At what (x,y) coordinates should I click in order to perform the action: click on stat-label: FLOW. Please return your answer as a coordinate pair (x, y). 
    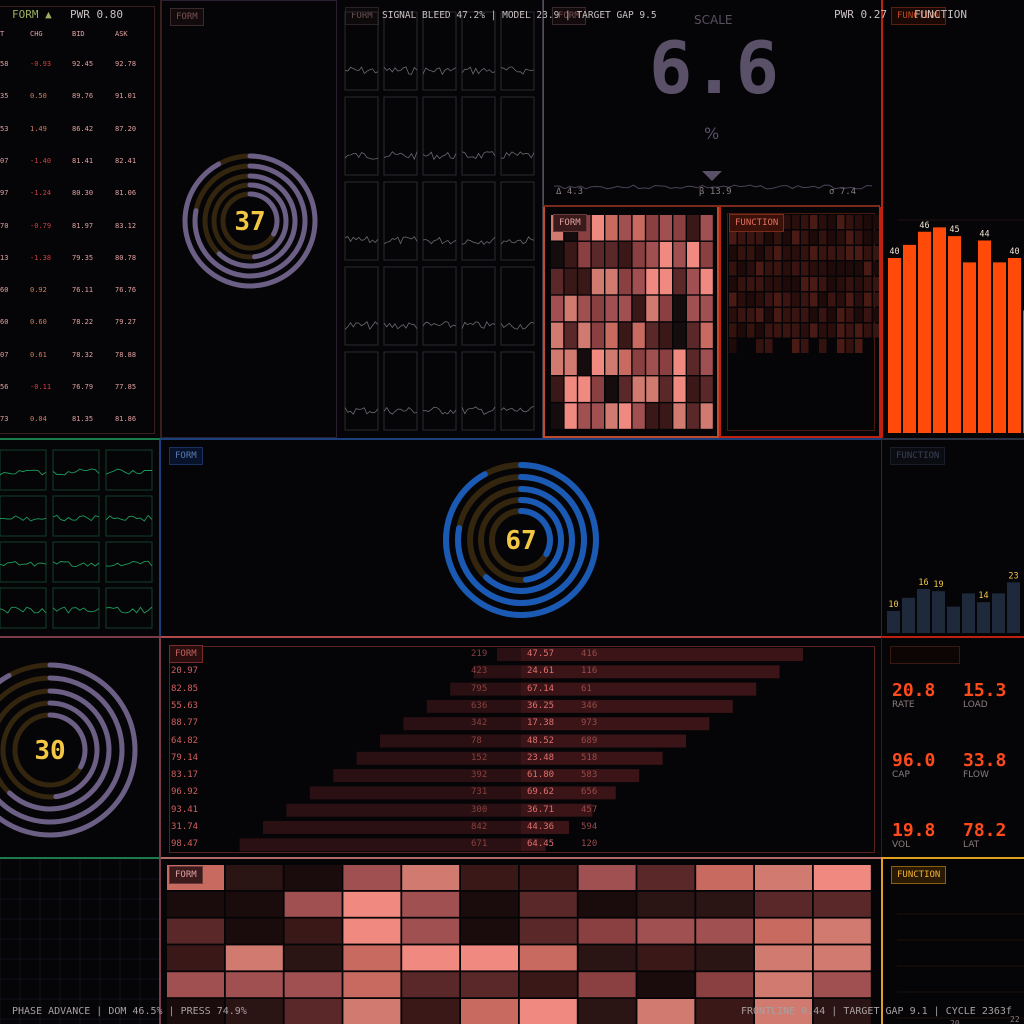
    Looking at the image, I should click on (976, 775).